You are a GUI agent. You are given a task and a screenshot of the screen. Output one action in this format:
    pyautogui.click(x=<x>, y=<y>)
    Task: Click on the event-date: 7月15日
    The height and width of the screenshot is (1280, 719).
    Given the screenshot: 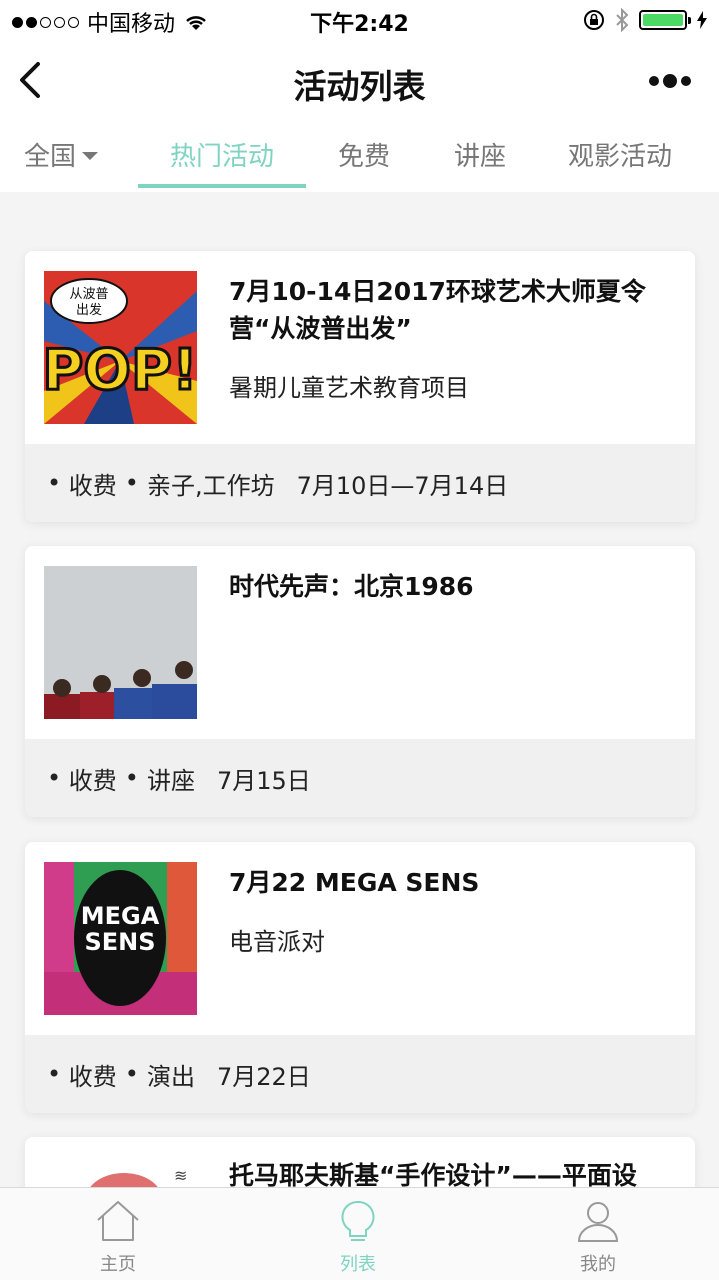 What is the action you would take?
    pyautogui.click(x=263, y=780)
    